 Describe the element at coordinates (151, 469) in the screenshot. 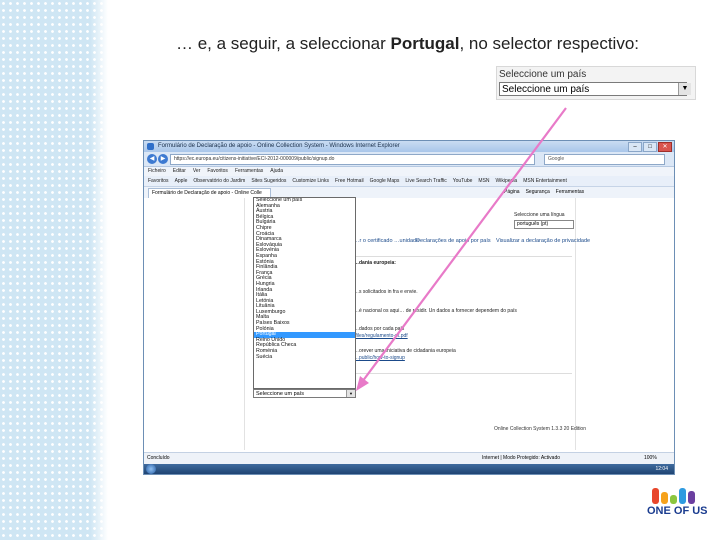

I see `start-button` at that location.